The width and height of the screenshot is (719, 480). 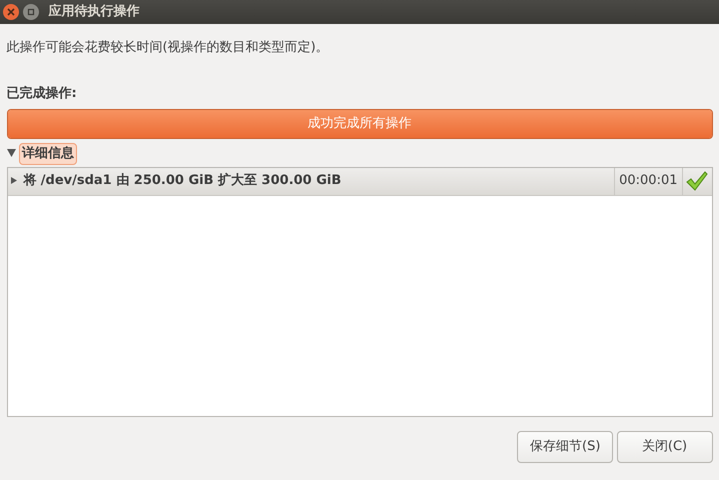 What do you see at coordinates (182, 181) in the screenshot?
I see `operation-text: 将 /dev/sda1 由 250.00 GiB 扩大至 300.00 GiB` at bounding box center [182, 181].